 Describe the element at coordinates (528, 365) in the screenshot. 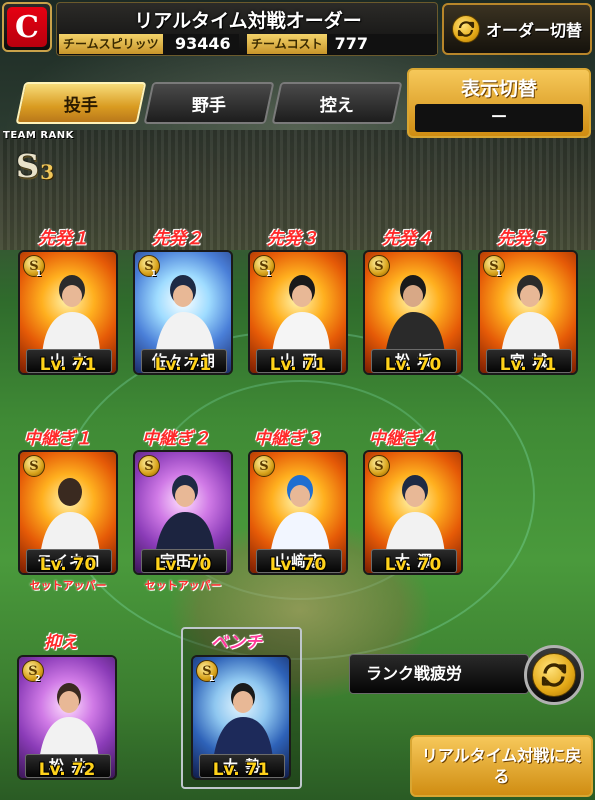

I see `starter-5-level: Lv. 71` at that location.